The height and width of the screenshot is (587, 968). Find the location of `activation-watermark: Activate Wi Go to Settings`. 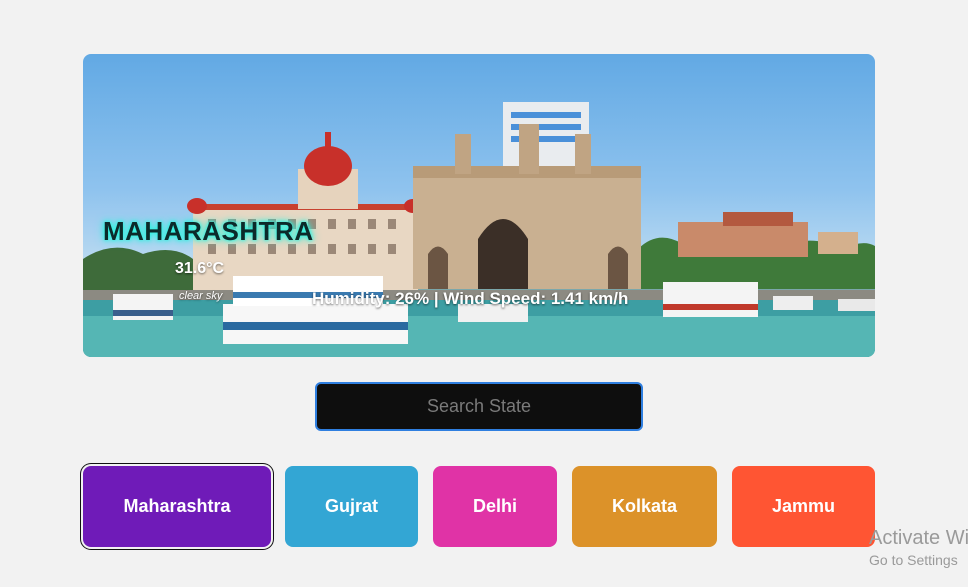

activation-watermark: Activate Wi Go to Settings is located at coordinates (918, 547).